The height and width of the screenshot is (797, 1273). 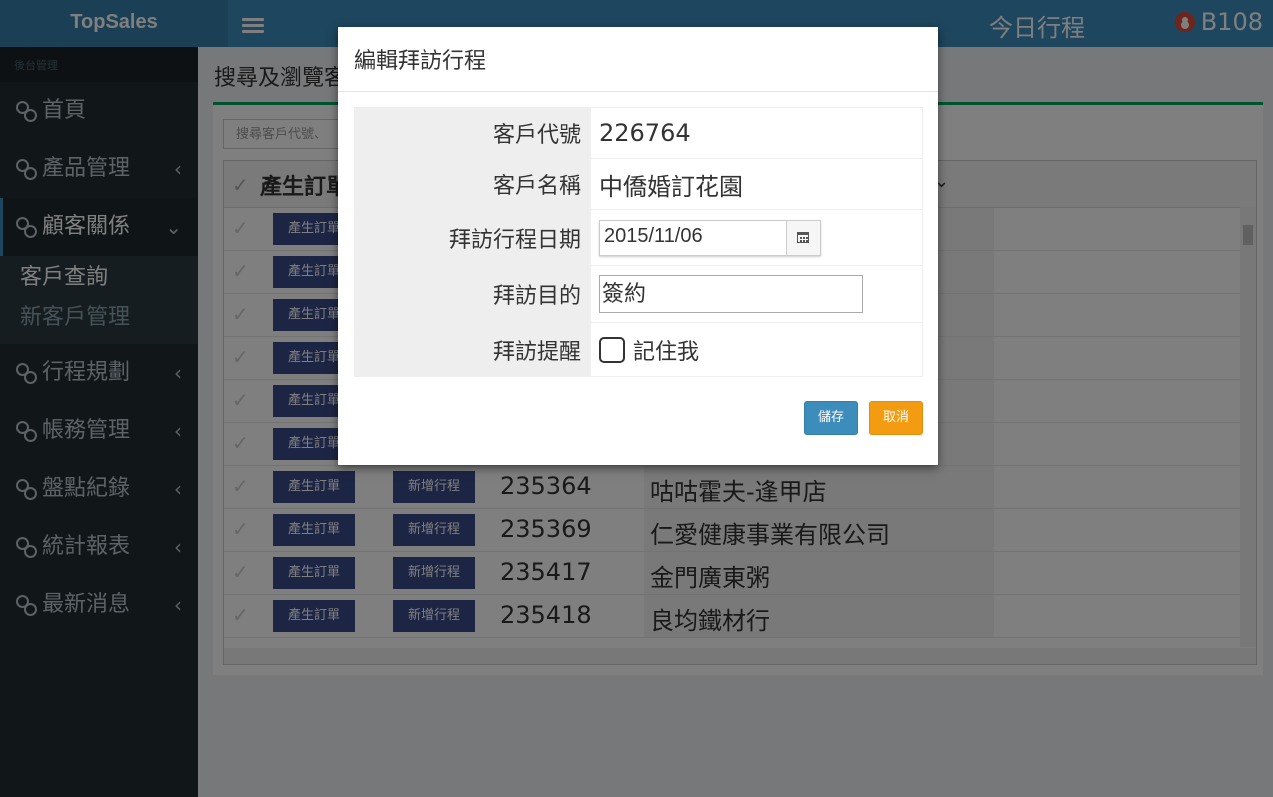 What do you see at coordinates (653, 236) in the screenshot?
I see `visit-date-input: 2015/11/06` at bounding box center [653, 236].